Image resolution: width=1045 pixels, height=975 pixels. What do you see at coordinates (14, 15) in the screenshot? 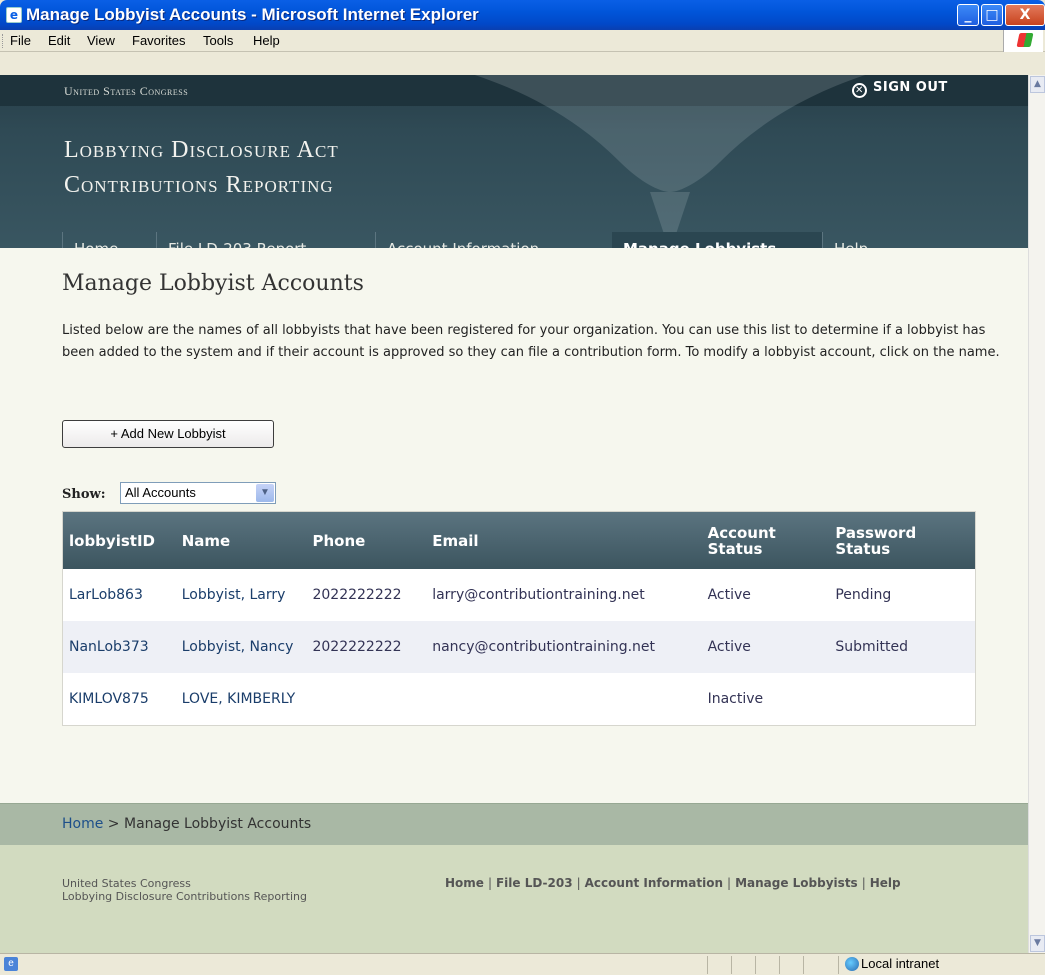
I see `ie-page-icon: e` at bounding box center [14, 15].